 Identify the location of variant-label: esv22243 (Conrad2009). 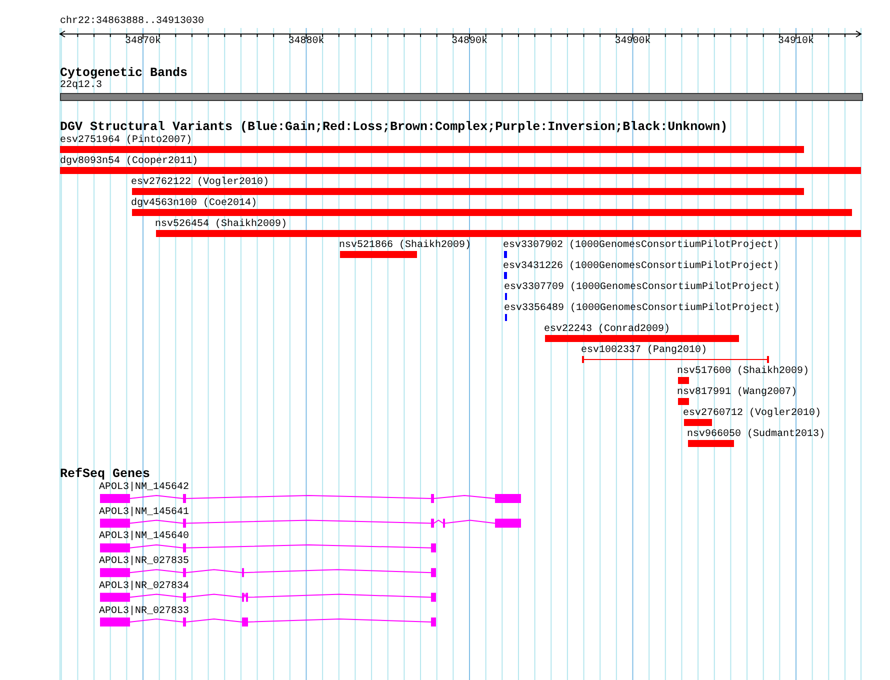
(607, 329).